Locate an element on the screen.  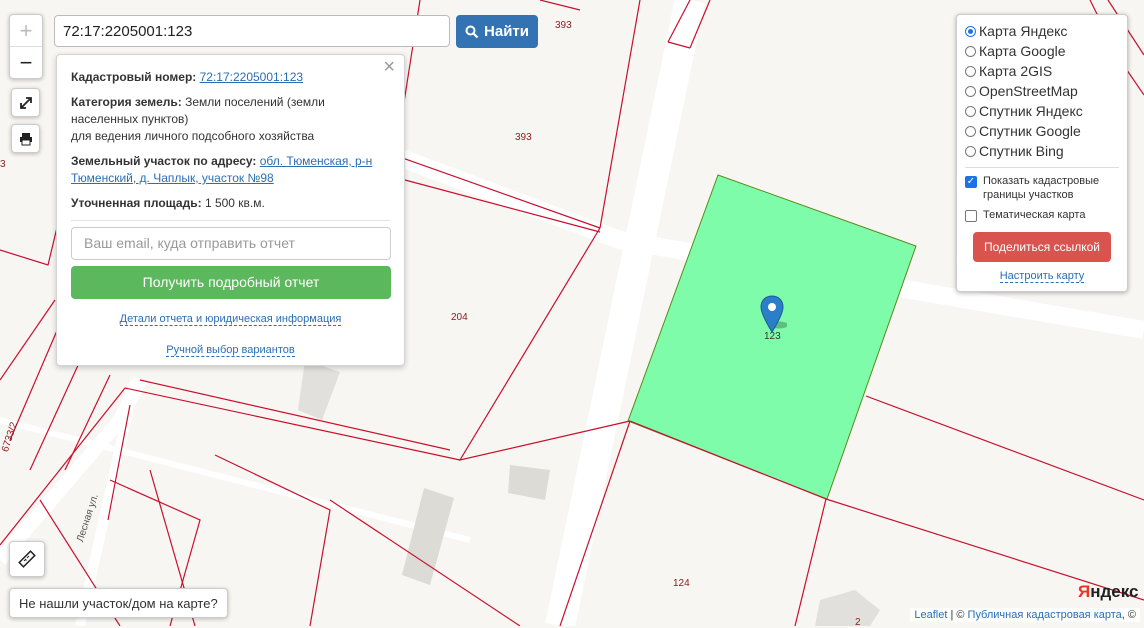
manual-selection-link: Ручной выбор вариантов is located at coordinates (230, 350).